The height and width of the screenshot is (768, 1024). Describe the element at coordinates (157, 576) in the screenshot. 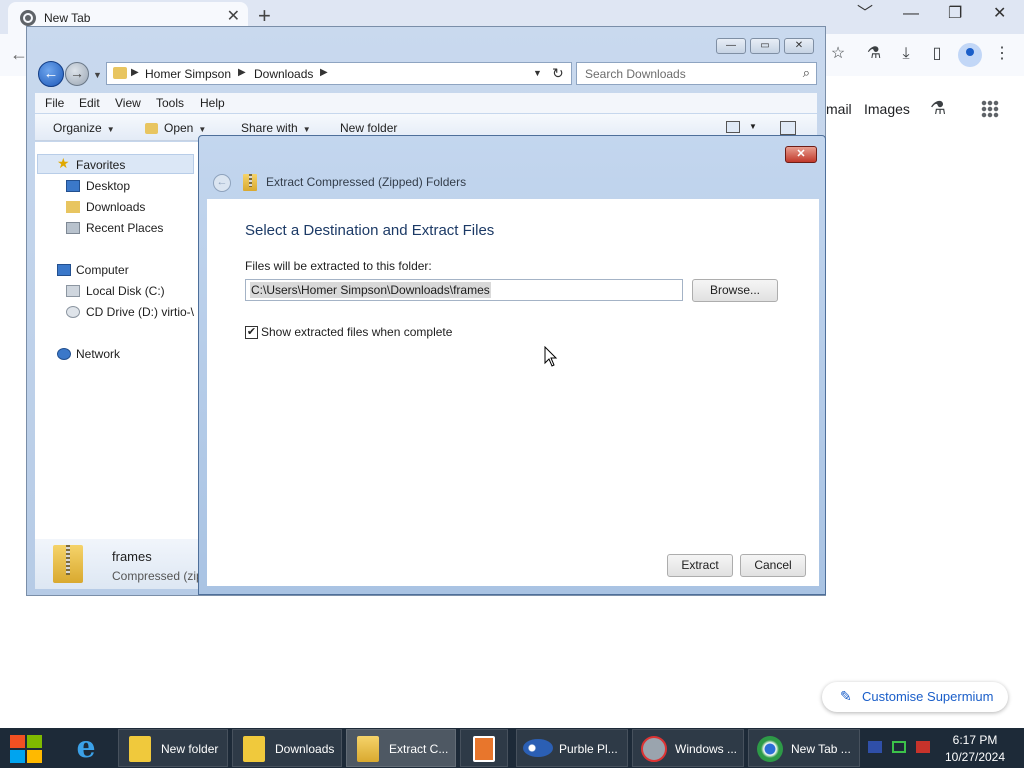

I see `selected-file-type: Compressed (zip` at that location.